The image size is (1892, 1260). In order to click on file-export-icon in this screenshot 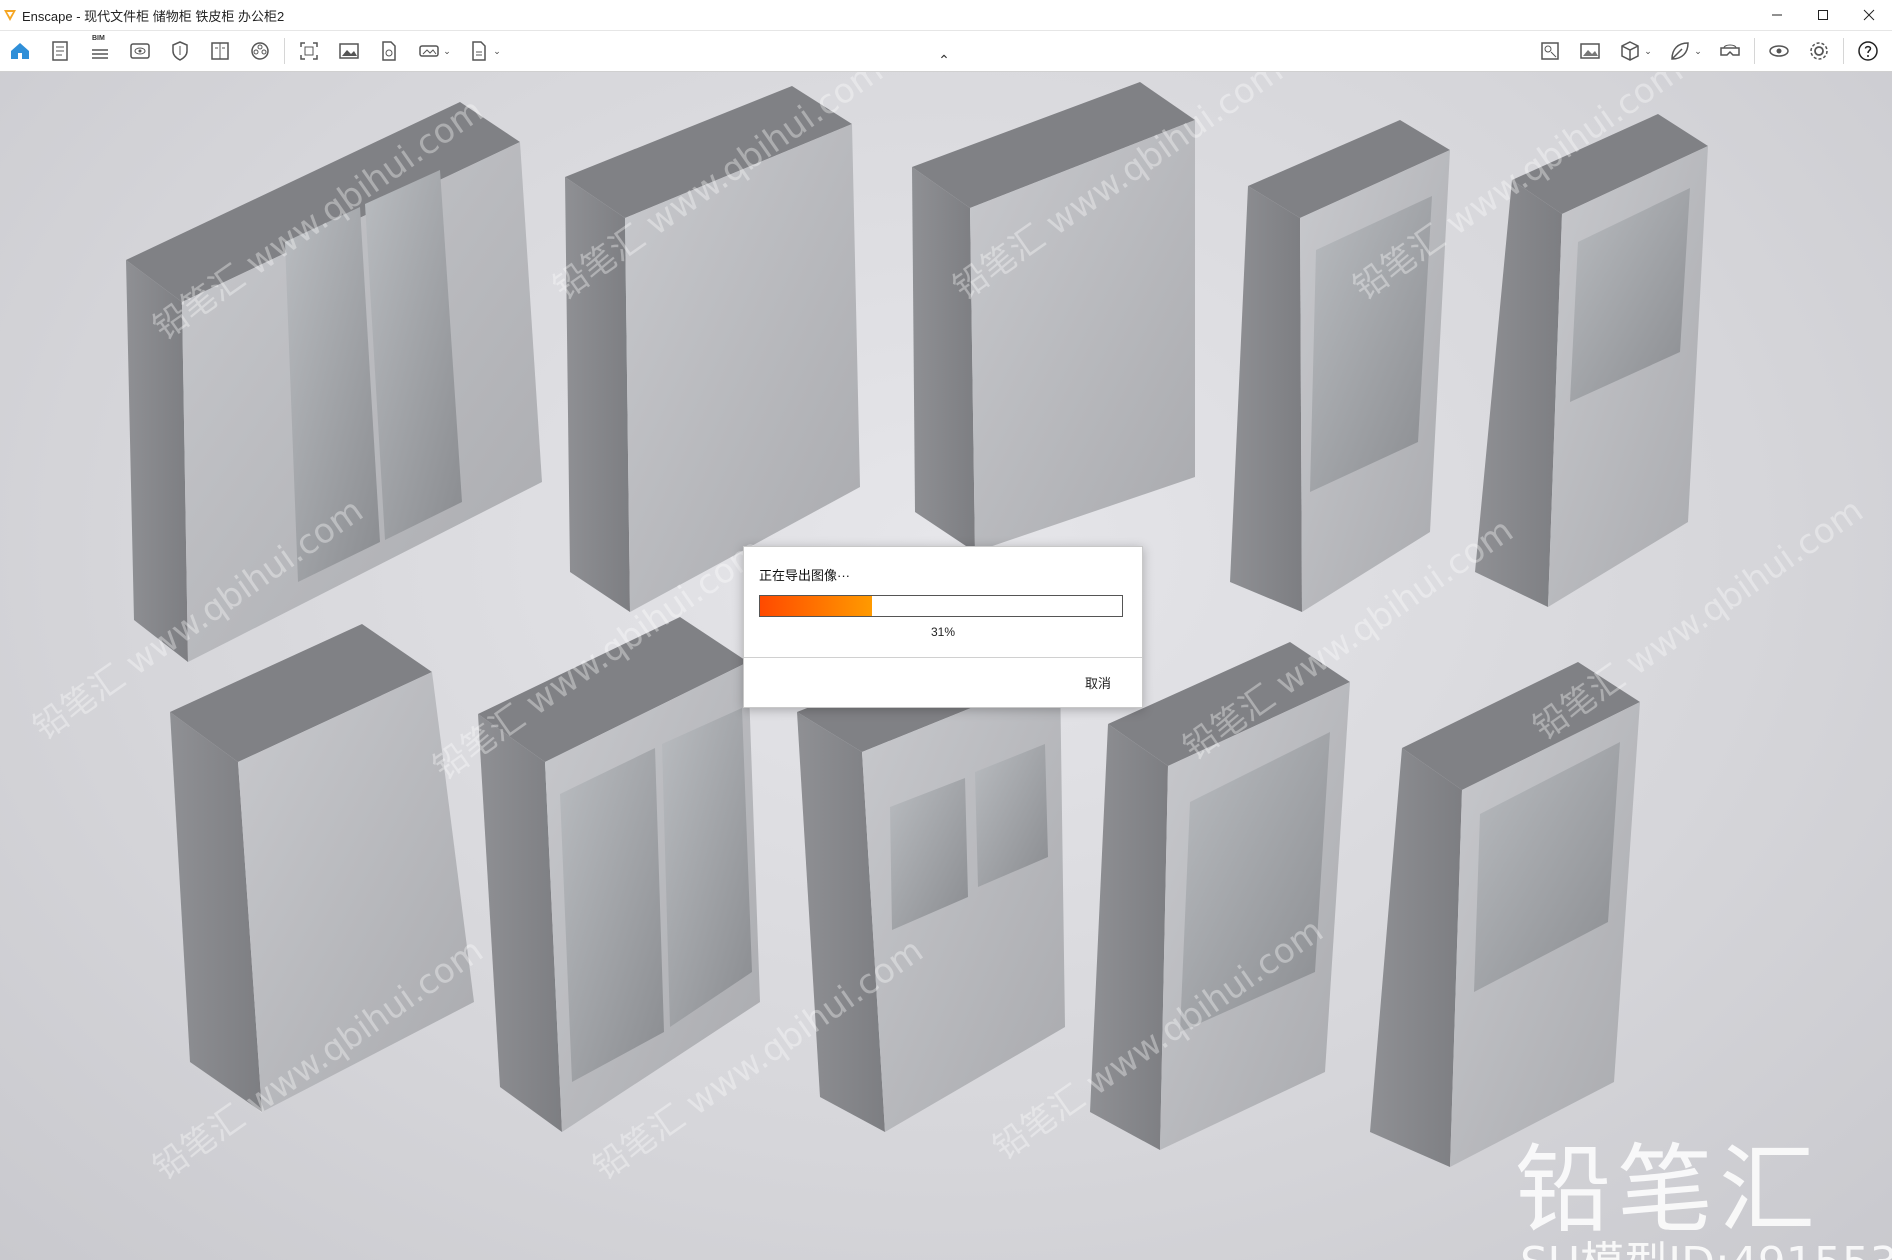, I will do `click(389, 51)`.